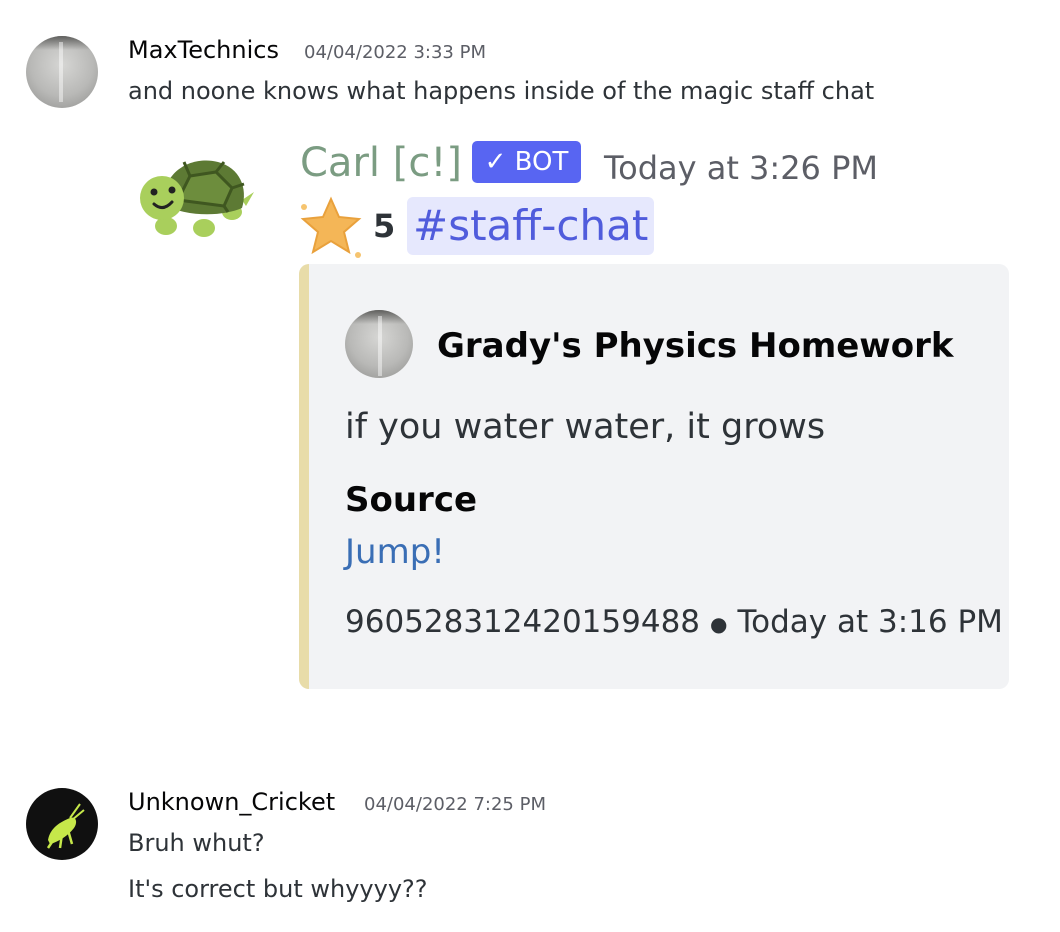  What do you see at coordinates (384, 226) in the screenshot?
I see `star-count: 5` at bounding box center [384, 226].